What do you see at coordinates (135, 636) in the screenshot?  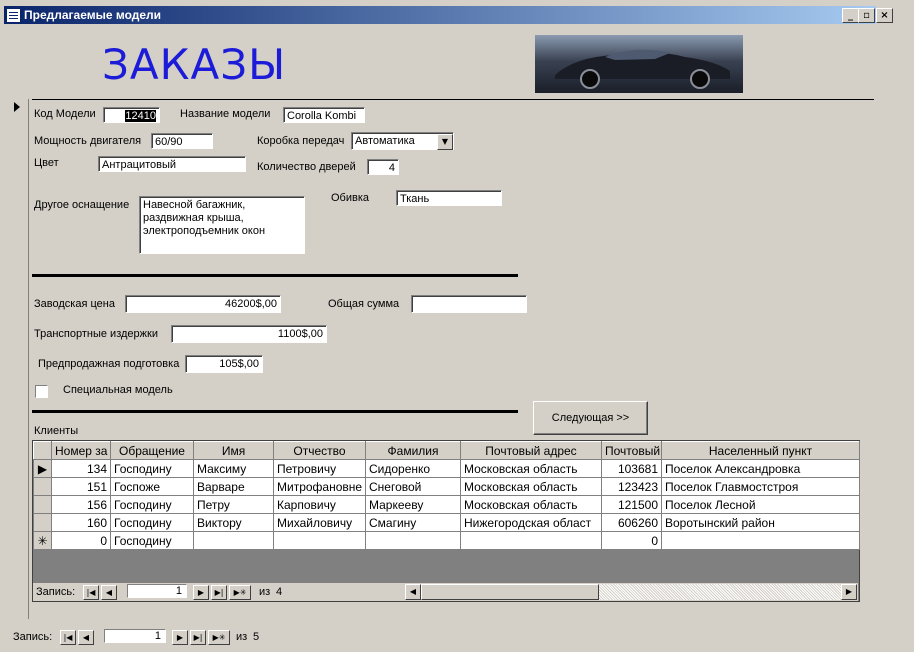 I see `main-record-input: 1` at bounding box center [135, 636].